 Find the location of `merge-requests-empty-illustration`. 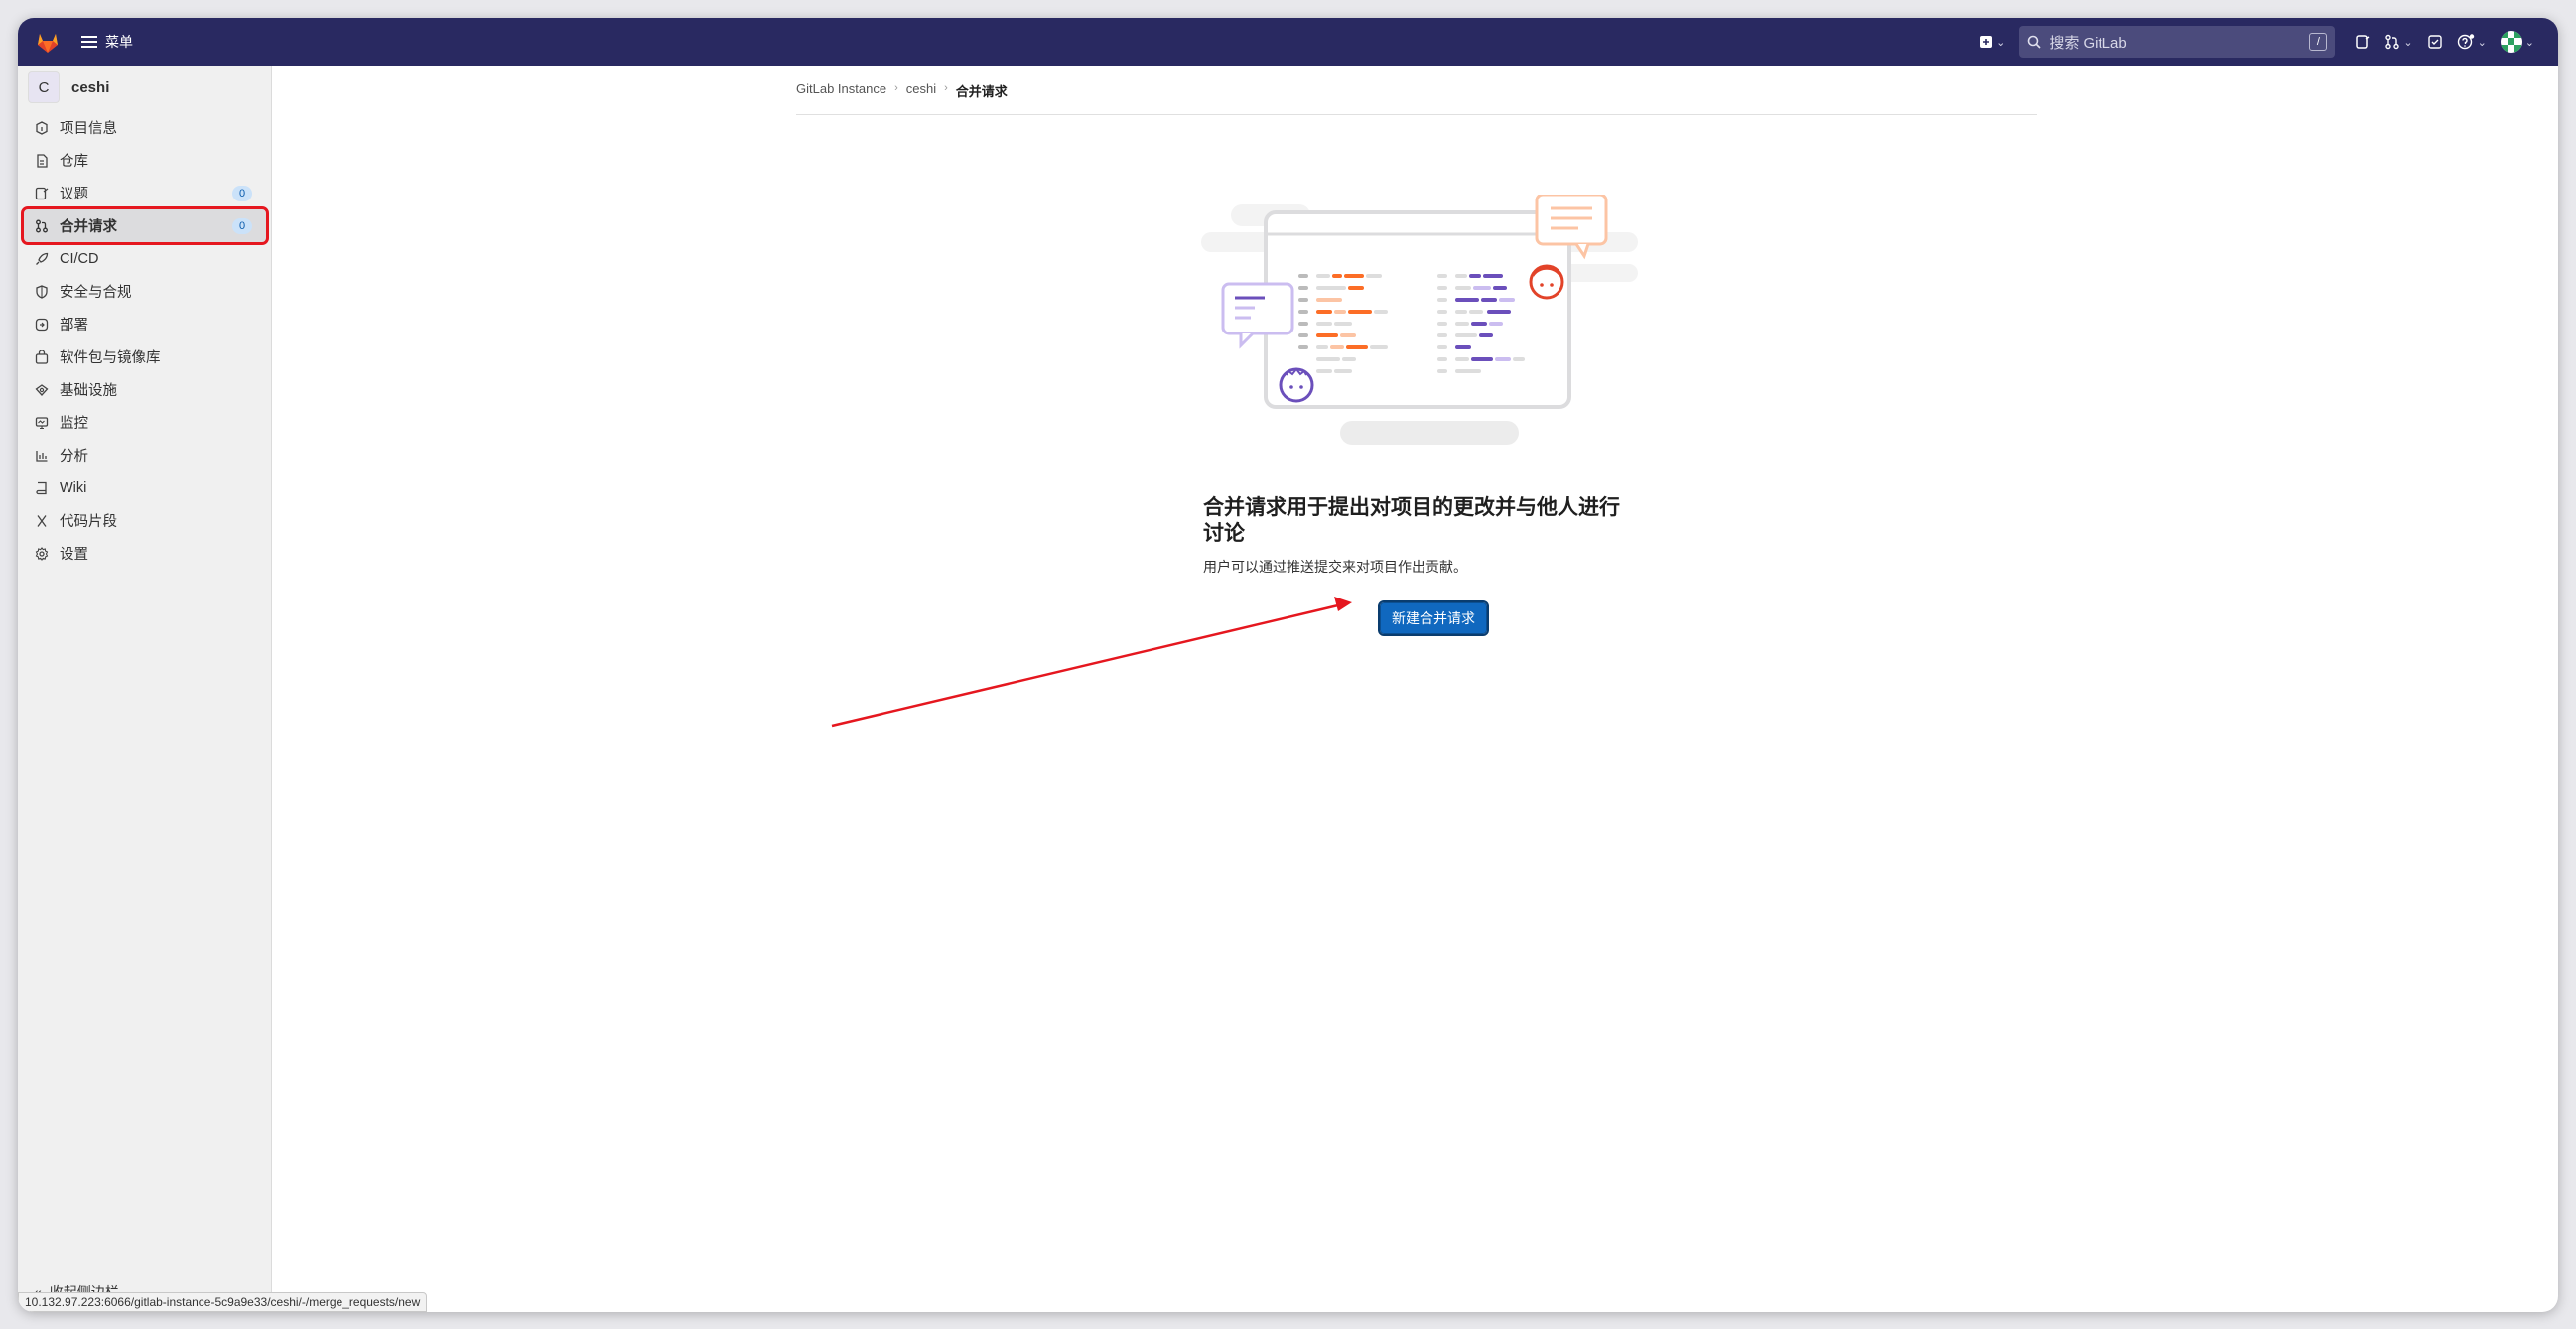

merge-requests-empty-illustration is located at coordinates (1420, 320).